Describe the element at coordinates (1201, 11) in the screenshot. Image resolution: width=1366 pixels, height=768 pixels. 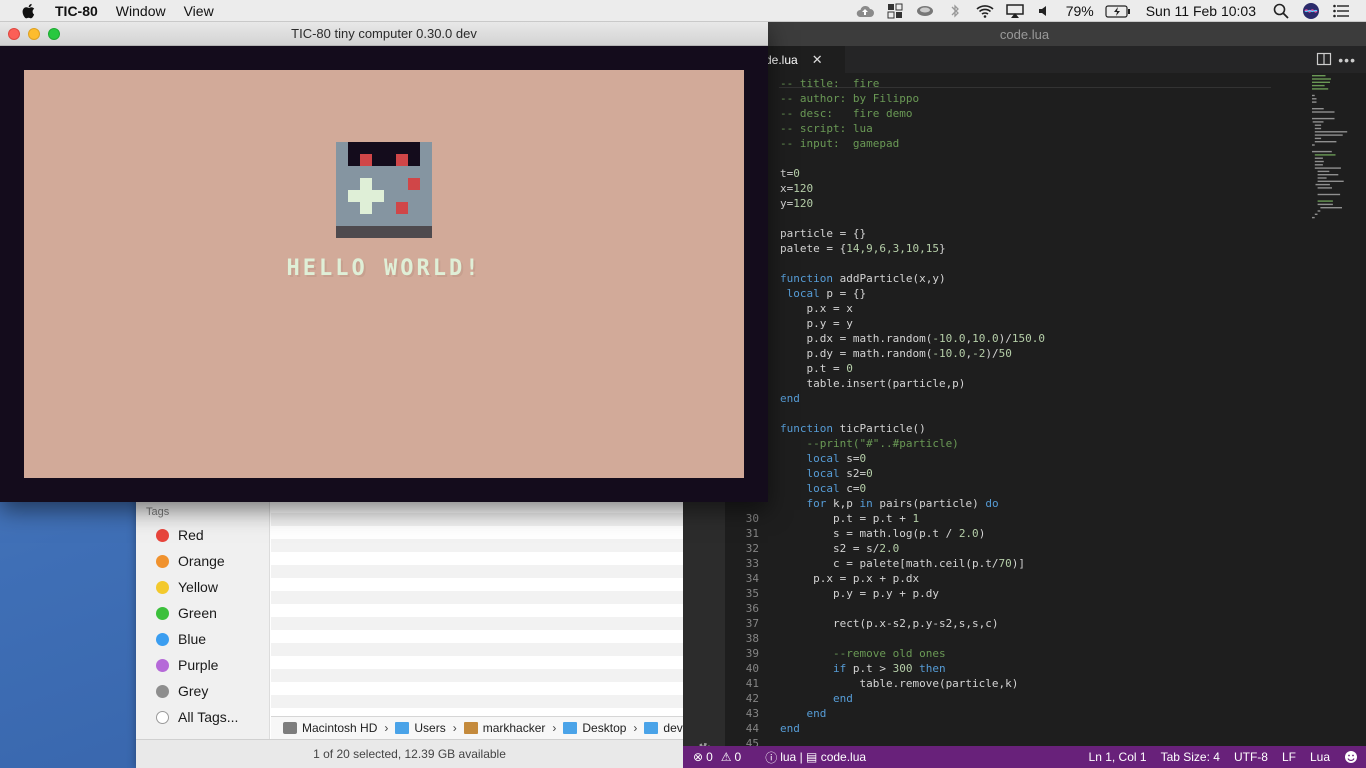
I see `clock: Sun 11 Feb 10:03` at that location.